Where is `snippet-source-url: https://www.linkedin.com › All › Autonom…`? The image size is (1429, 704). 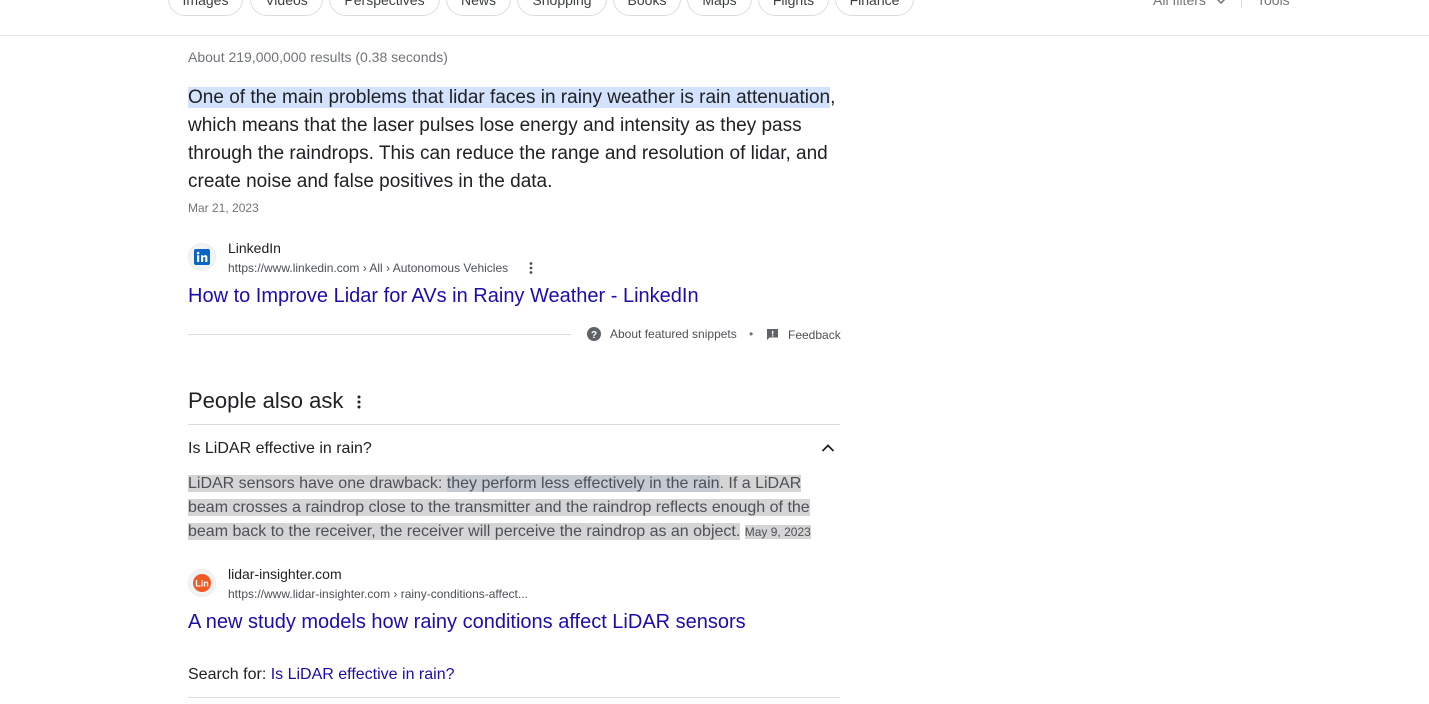
snippet-source-url: https://www.linkedin.com › All › Autonom… is located at coordinates (368, 268).